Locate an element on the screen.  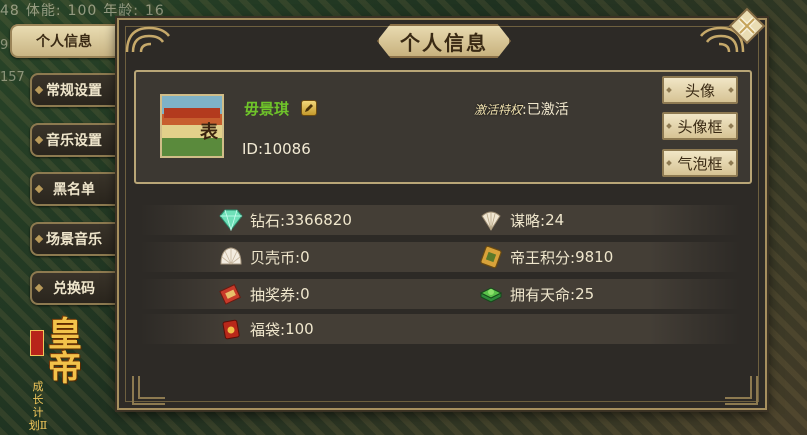
pencil-icon is located at coordinates (309, 108).